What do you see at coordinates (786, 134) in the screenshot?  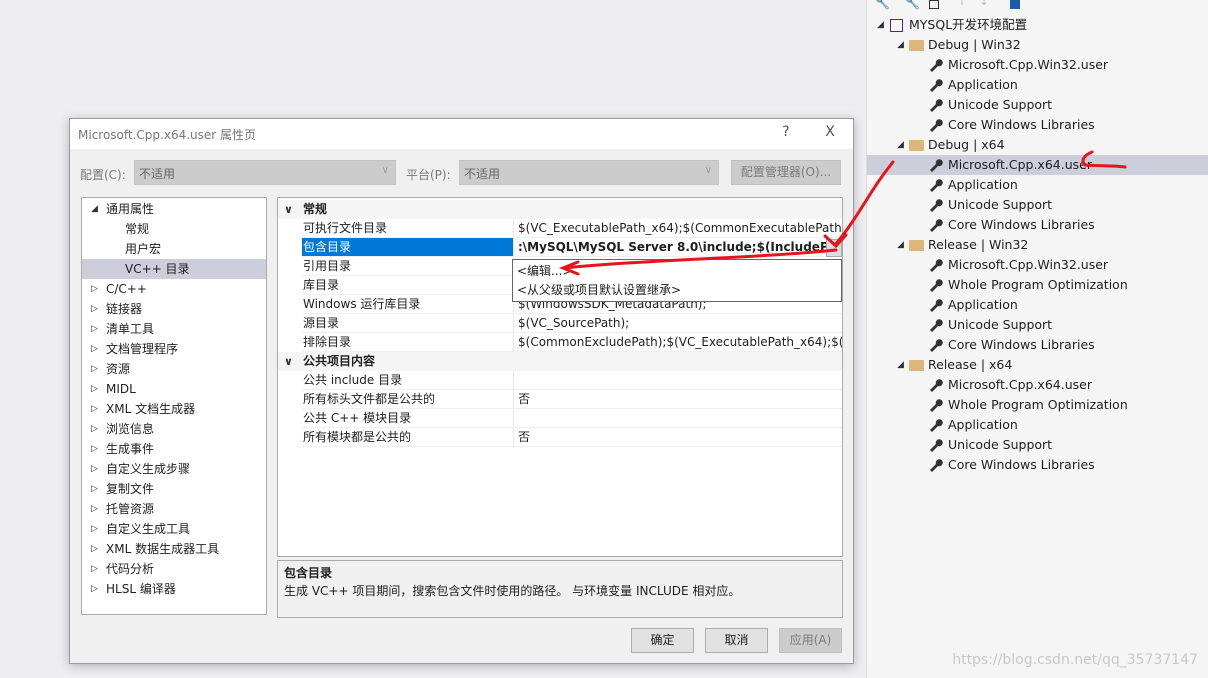 I see `help-button: ?` at bounding box center [786, 134].